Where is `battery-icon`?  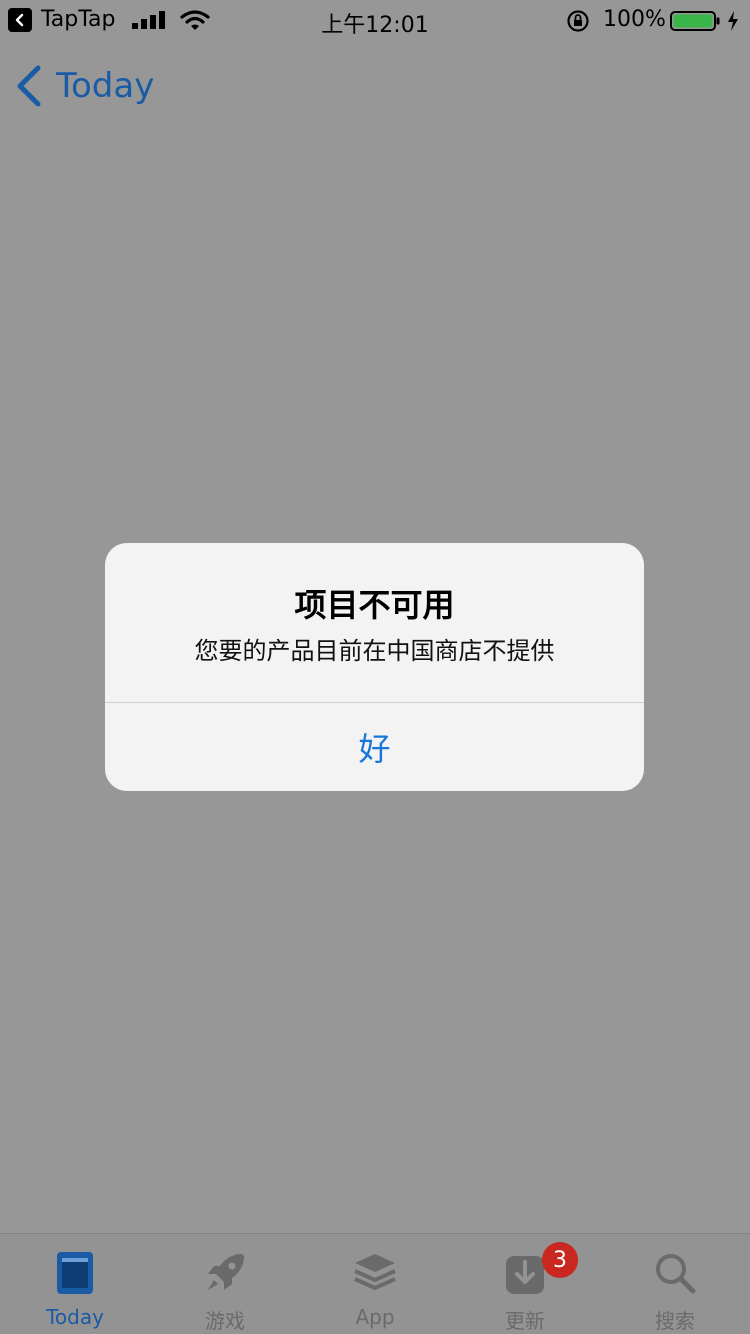
battery-icon is located at coordinates (695, 21).